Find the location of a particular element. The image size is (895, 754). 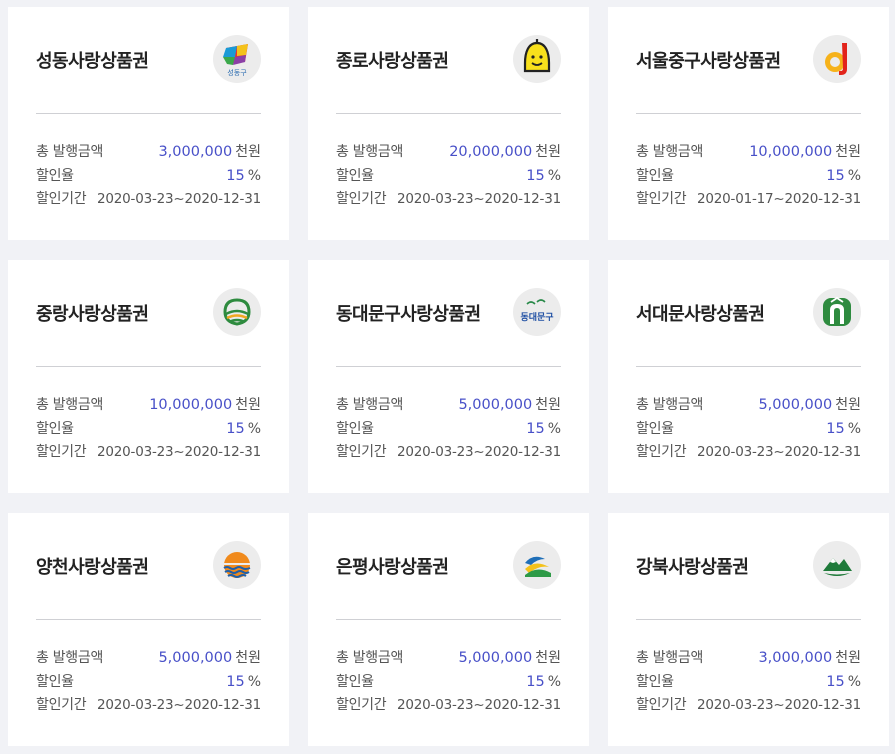

logo-text: 성동구 is located at coordinates (237, 72).